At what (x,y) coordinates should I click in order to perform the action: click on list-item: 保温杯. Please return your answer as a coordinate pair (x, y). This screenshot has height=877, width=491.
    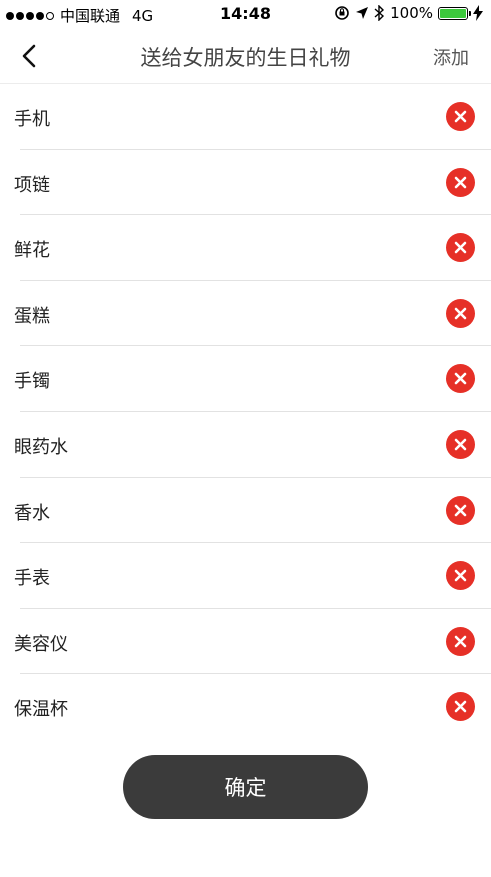
    Looking at the image, I should click on (245, 707).